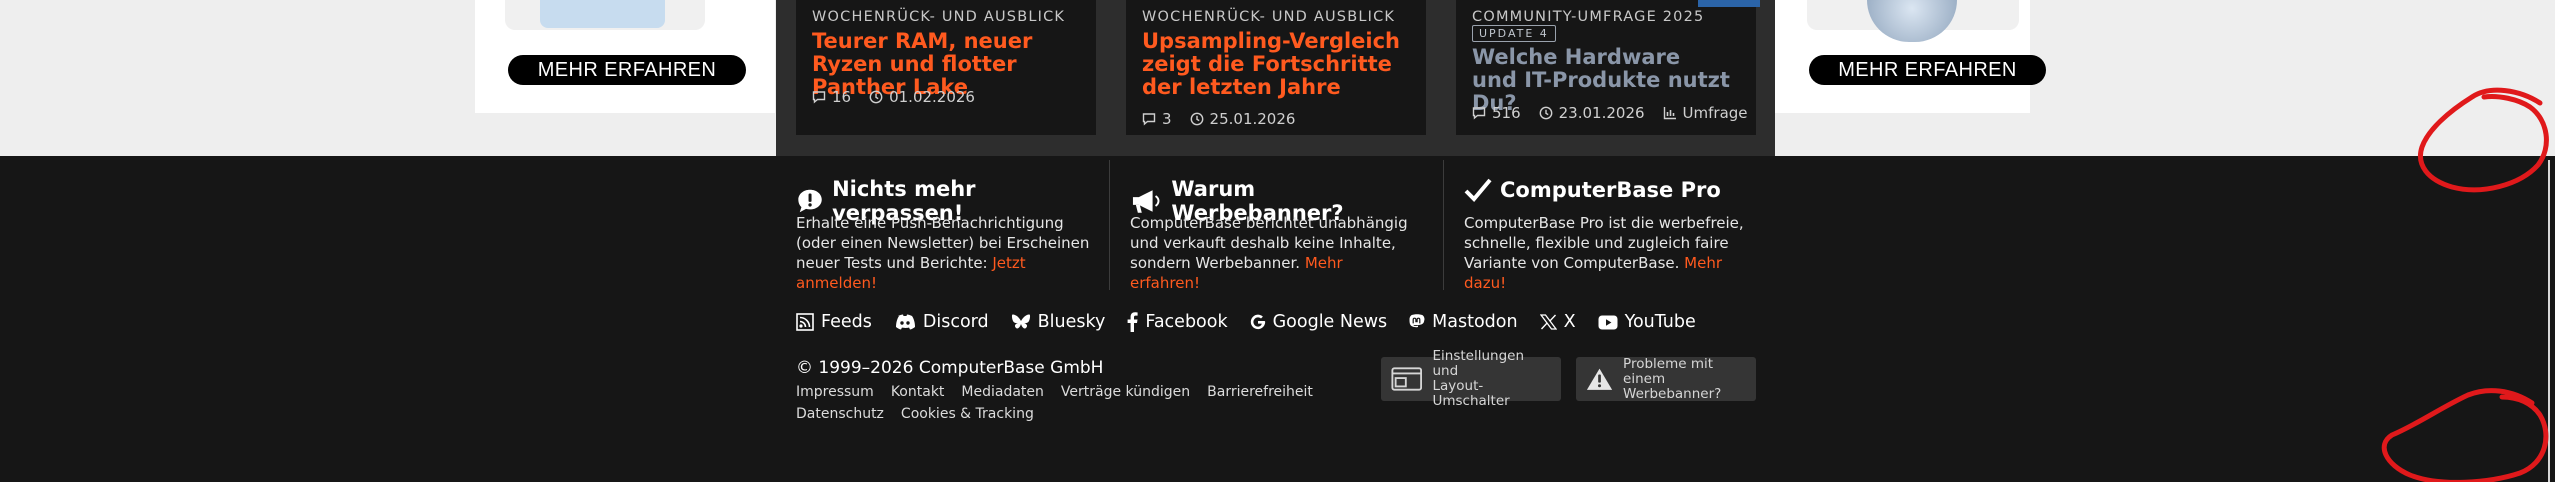 This screenshot has height=482, width=2555. Describe the element at coordinates (810, 201) in the screenshot. I see `bell-icon` at that location.